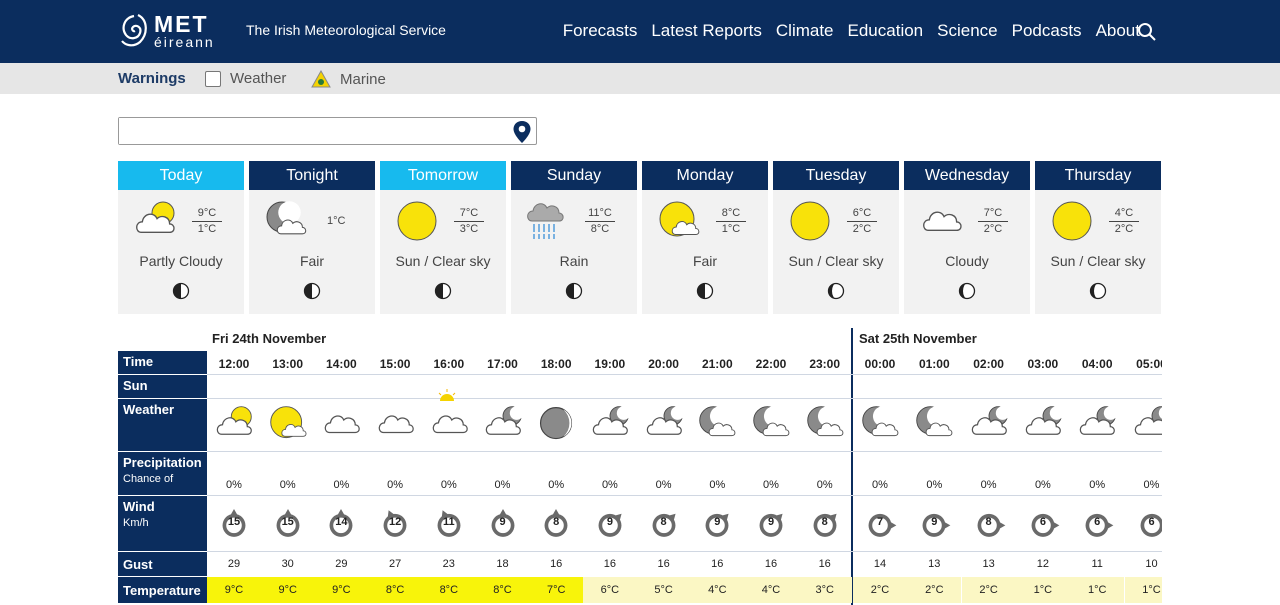 The width and height of the screenshot is (1280, 605). Describe the element at coordinates (967, 261) in the screenshot. I see `day-description: Cloudy` at that location.